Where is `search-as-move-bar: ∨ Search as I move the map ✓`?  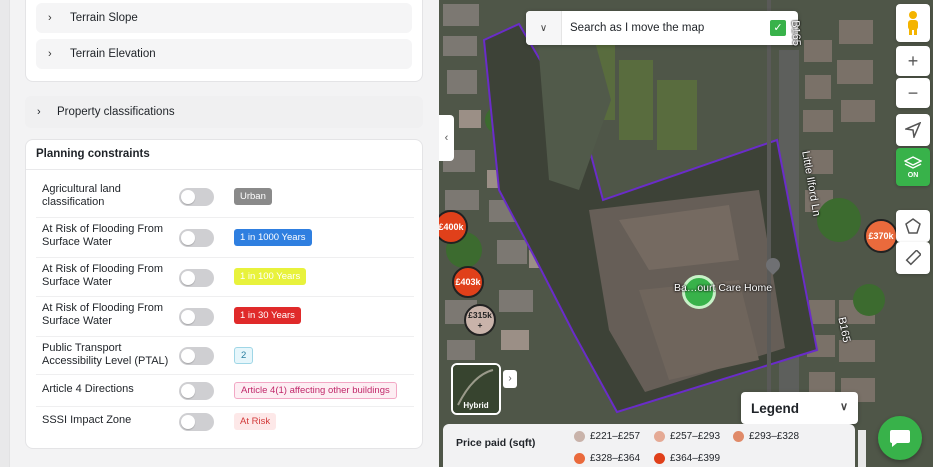 search-as-move-bar: ∨ Search as I move the map ✓ is located at coordinates (662, 28).